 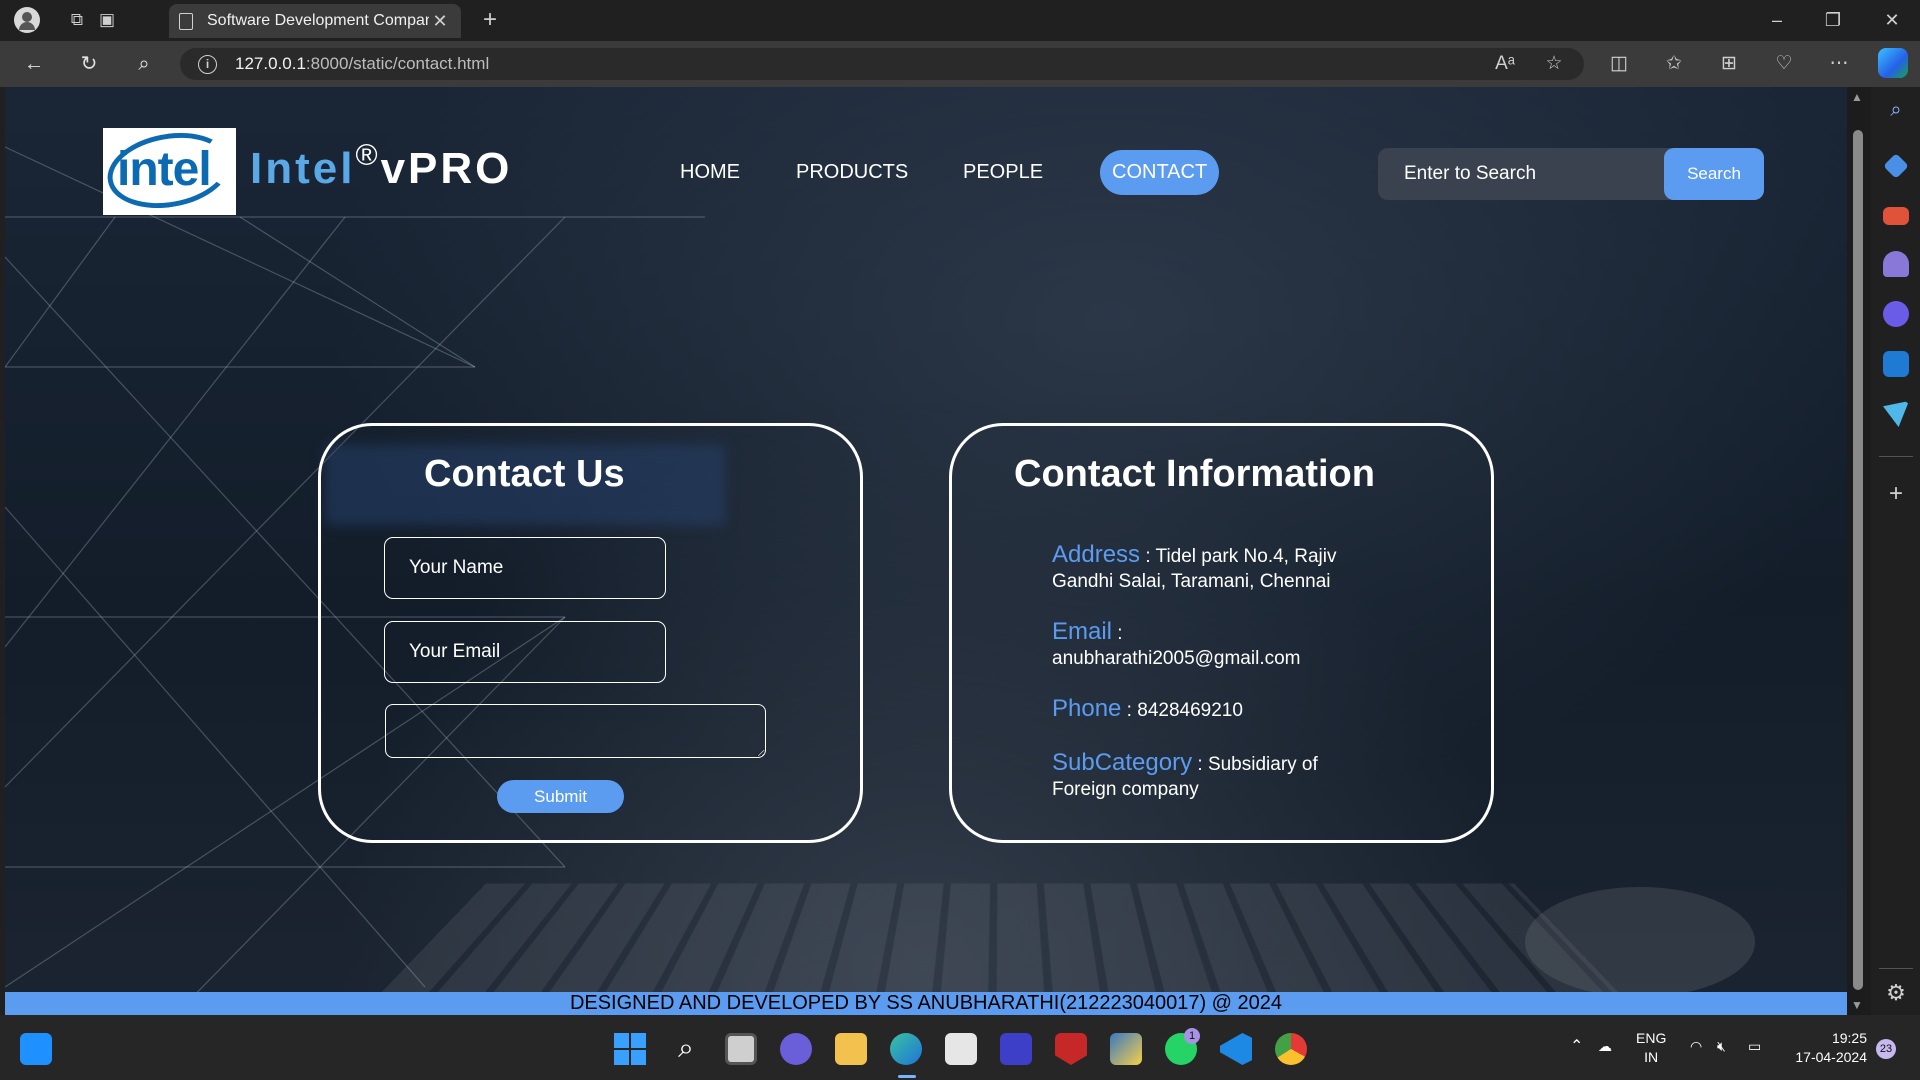 I want to click on refresh-button: ↻, so click(x=89, y=64).